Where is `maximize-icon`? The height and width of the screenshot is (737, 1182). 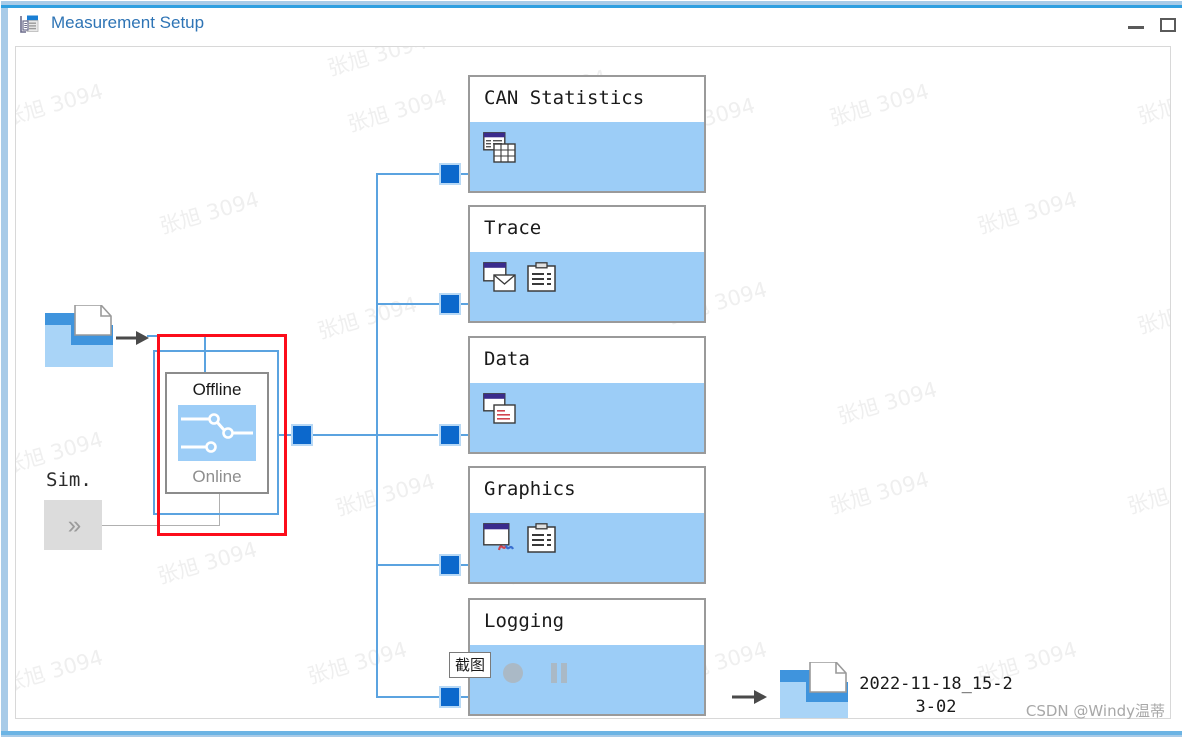
maximize-icon is located at coordinates (1168, 25).